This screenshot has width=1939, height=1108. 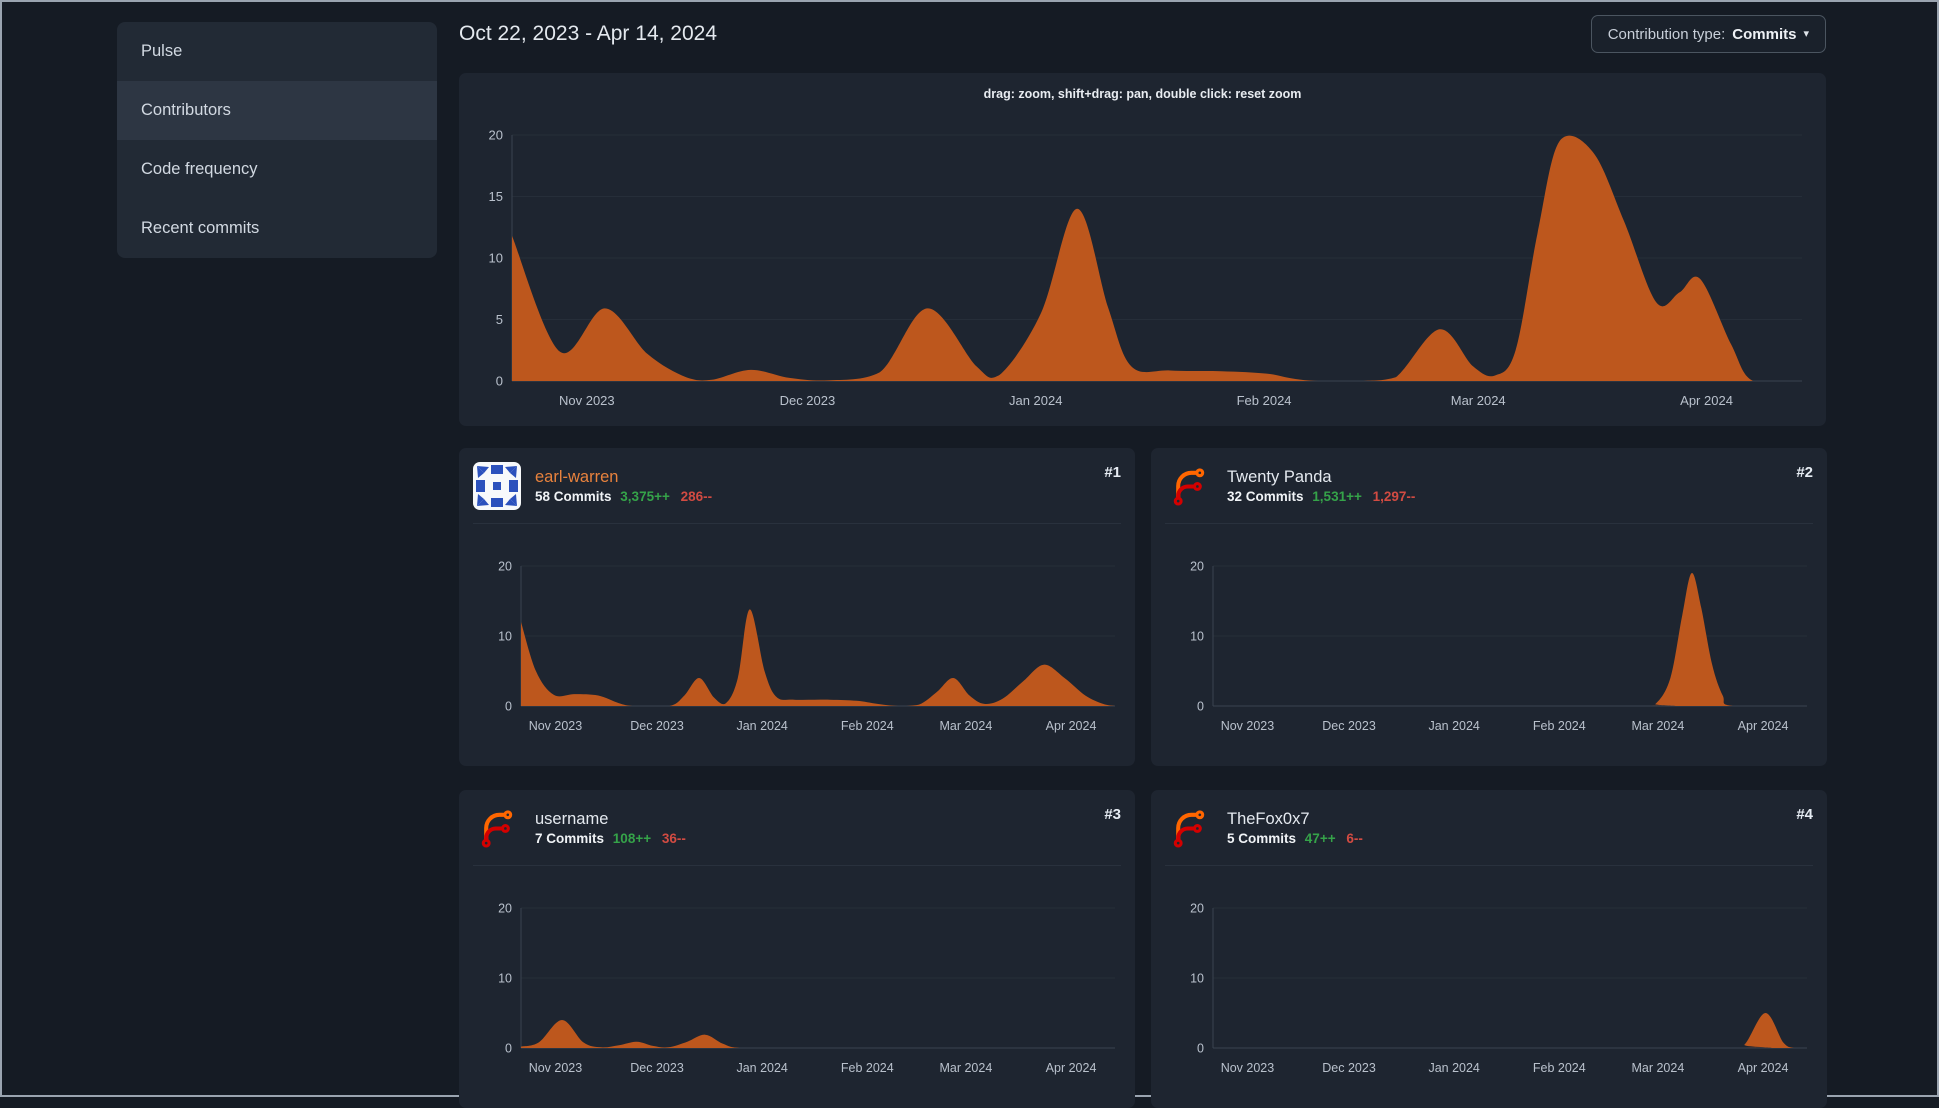 I want to click on contributor-name: earl-warren, so click(x=812, y=477).